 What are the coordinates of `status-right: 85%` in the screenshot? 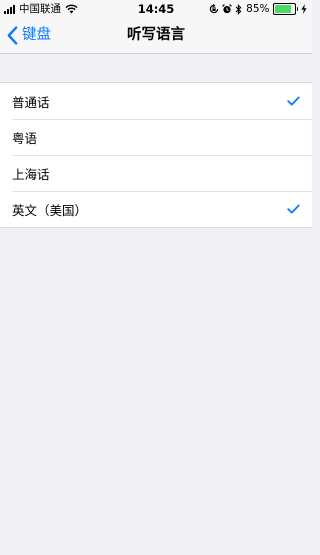 It's located at (256, 9).